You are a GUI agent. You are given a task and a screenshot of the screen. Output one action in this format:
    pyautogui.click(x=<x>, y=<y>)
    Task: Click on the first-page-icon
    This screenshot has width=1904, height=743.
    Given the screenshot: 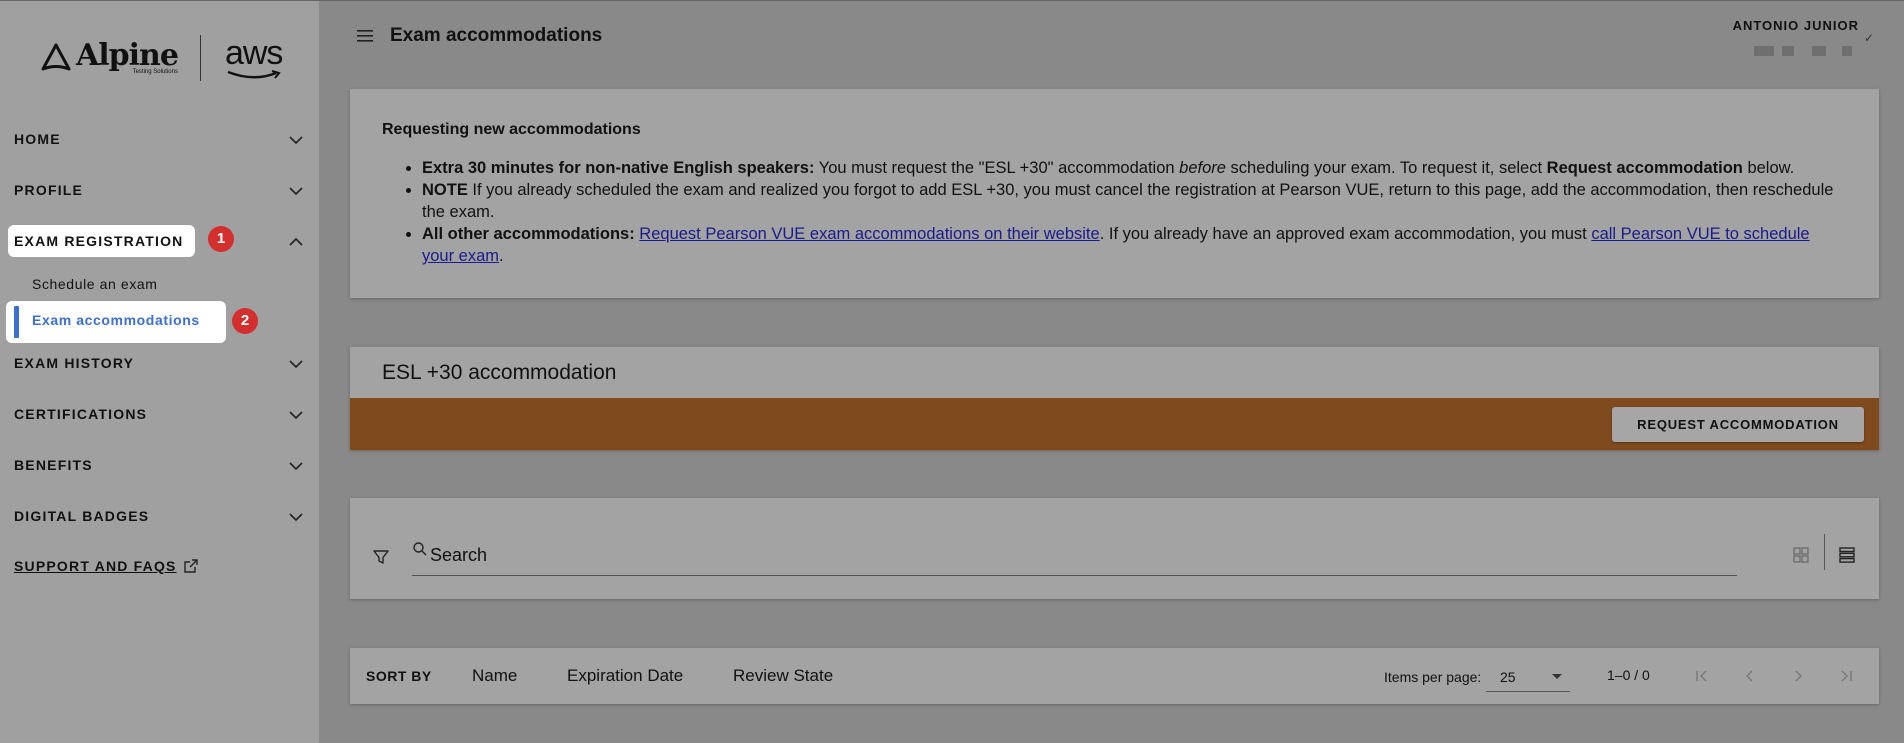 What is the action you would take?
    pyautogui.click(x=1702, y=676)
    